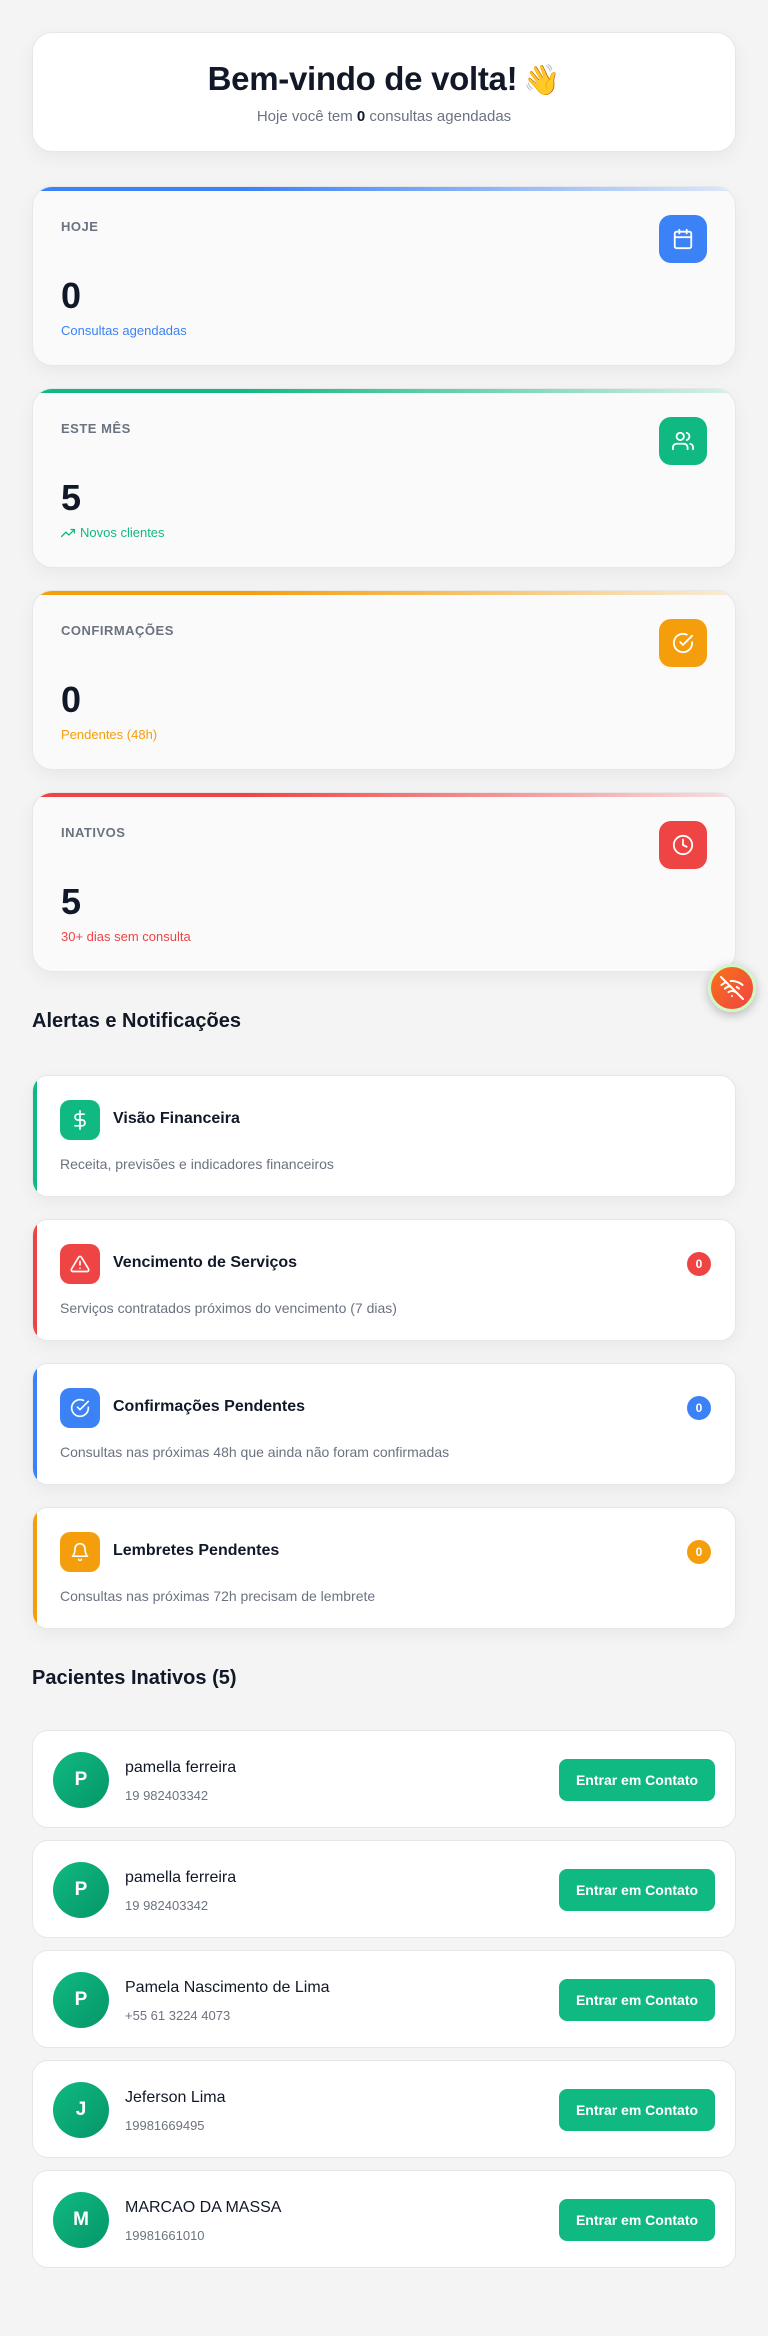 Image resolution: width=768 pixels, height=2336 pixels. Describe the element at coordinates (440, 116) in the screenshot. I see `subtitle-text: consultas agendadas` at that location.